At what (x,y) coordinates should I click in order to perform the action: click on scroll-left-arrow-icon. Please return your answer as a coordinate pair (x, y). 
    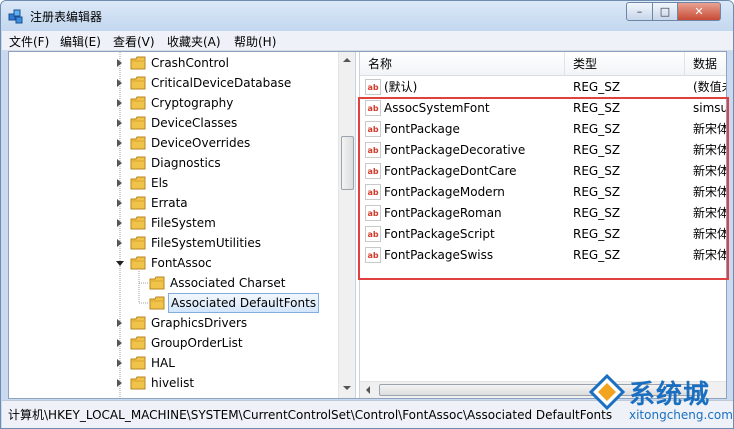
    Looking at the image, I should click on (368, 390).